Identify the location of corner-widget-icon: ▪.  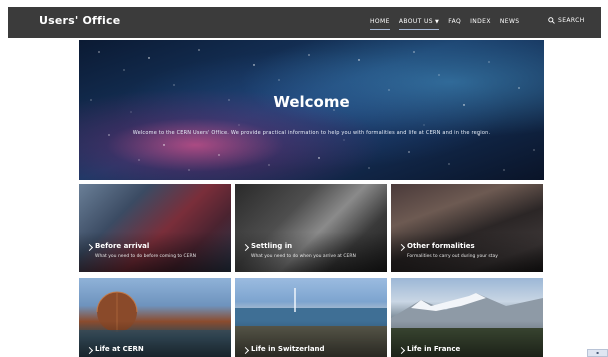
(597, 353).